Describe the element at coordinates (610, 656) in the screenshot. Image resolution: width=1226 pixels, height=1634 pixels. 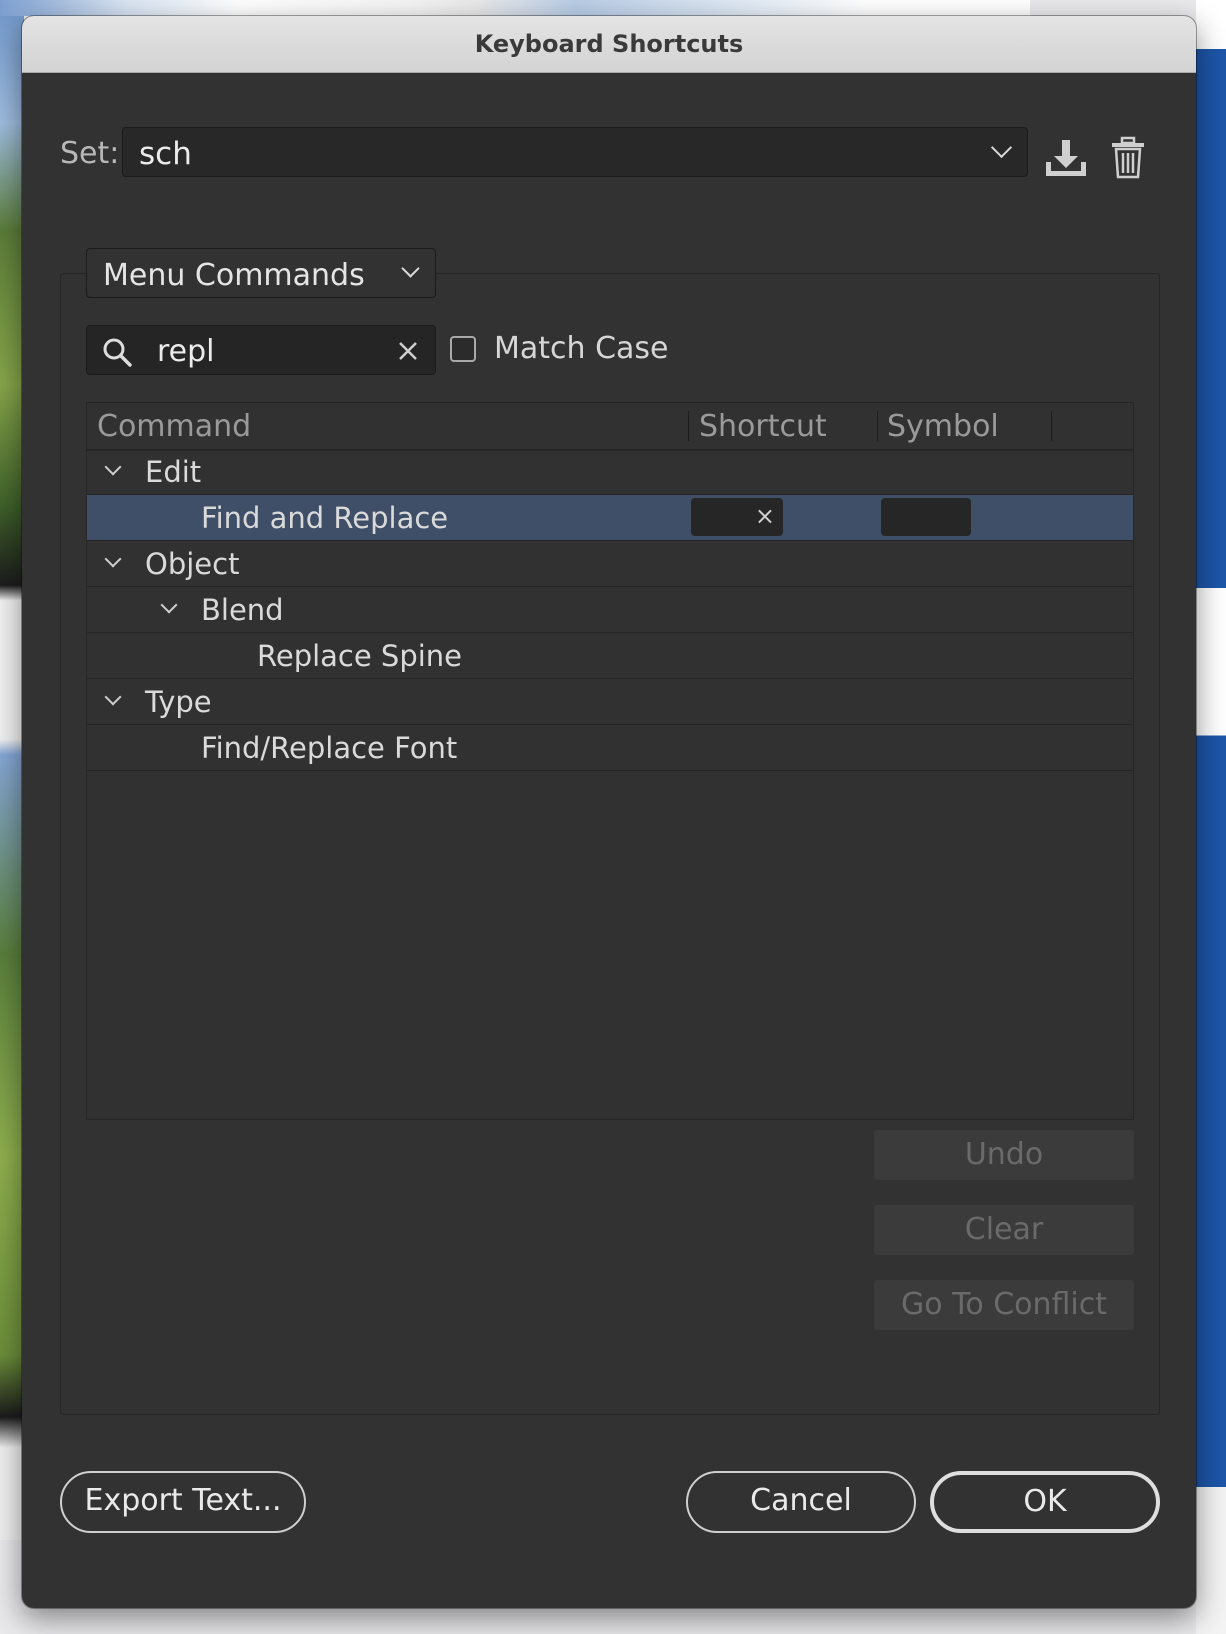
I see `table-row-replace-spine: Replace Spine` at that location.